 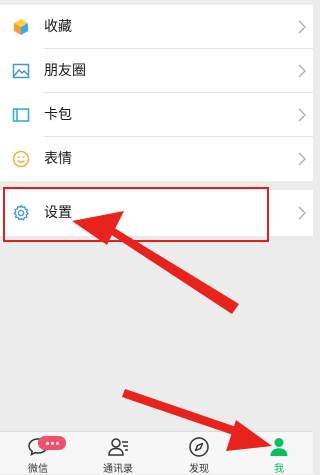 I want to click on contacts-icon, so click(x=118, y=447).